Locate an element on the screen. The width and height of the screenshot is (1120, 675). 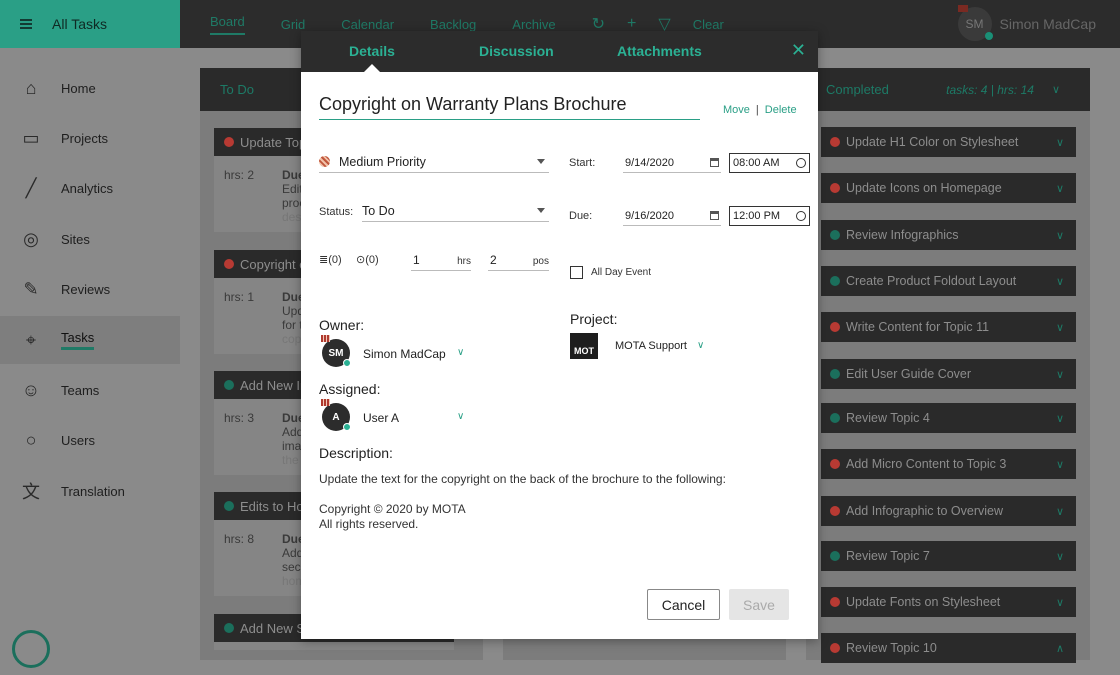
sidebar-item-home: ⌂ Home is located at coordinates (90, 88).